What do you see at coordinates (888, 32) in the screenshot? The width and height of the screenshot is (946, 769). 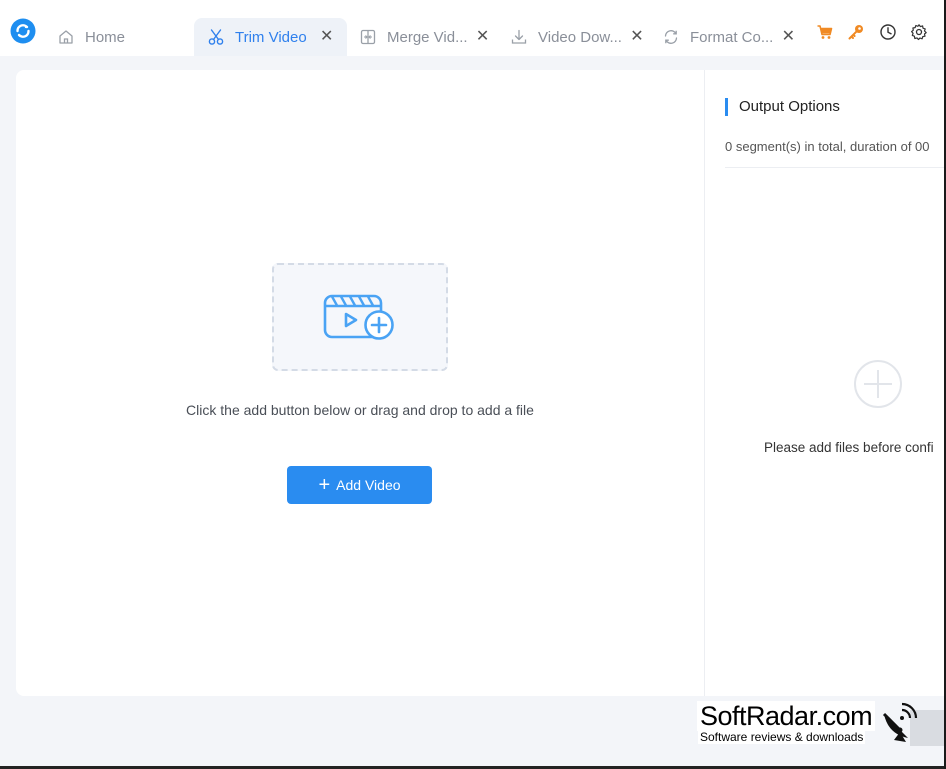 I see `history-icon` at bounding box center [888, 32].